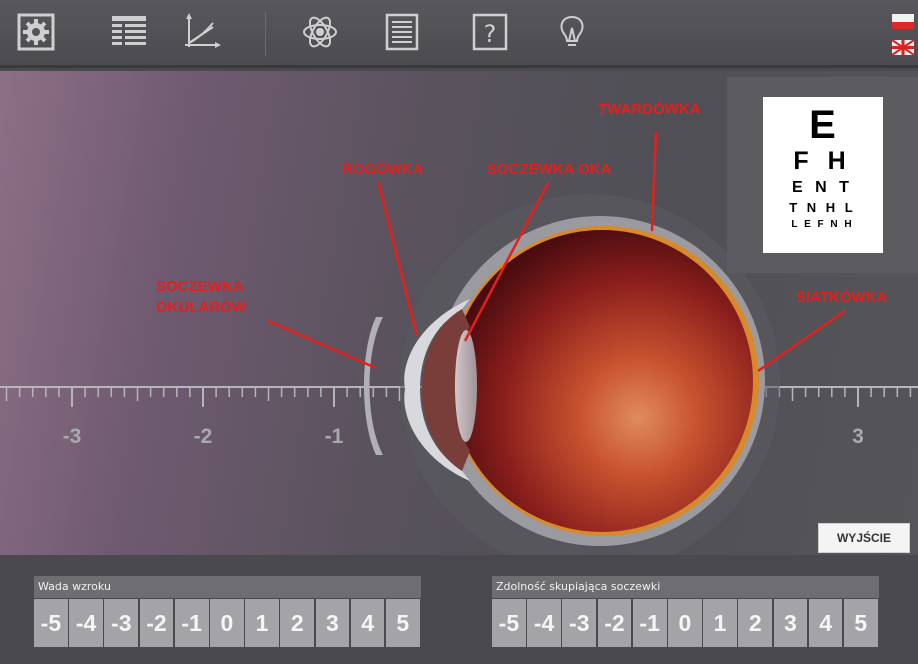 Image resolution: width=918 pixels, height=664 pixels. I want to click on chart-row-4: T N H L, so click(822, 207).